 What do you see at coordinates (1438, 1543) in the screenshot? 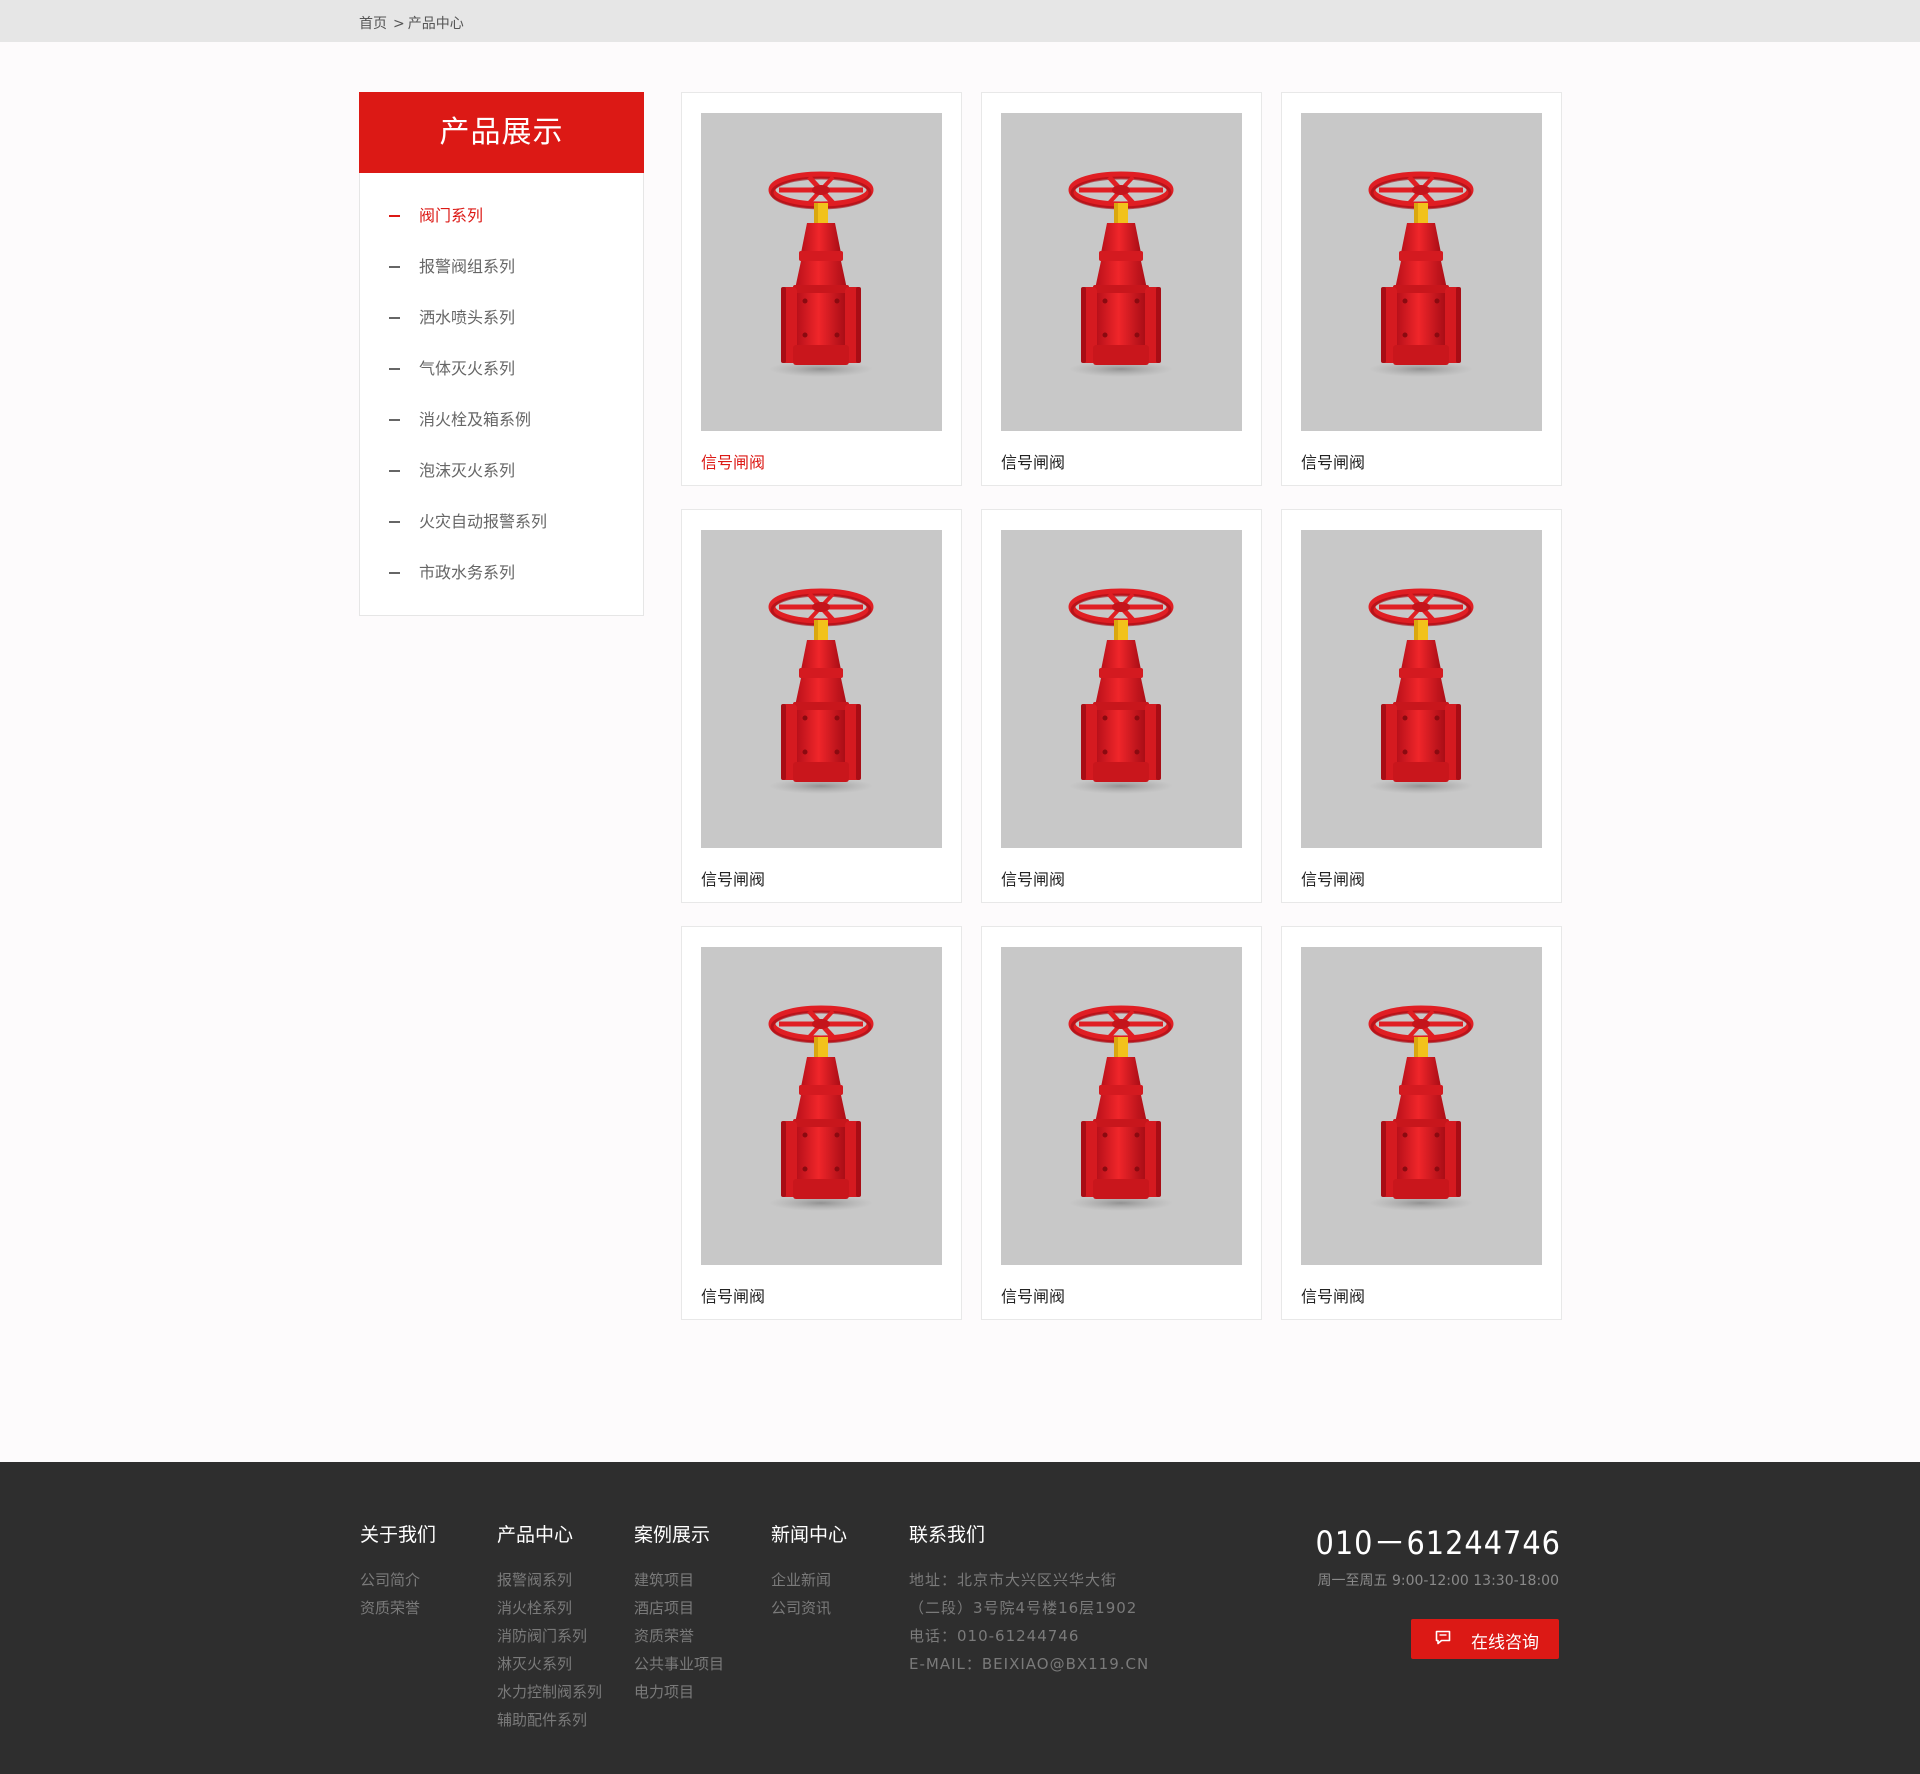
I see `hotline-number: 010－61244746` at bounding box center [1438, 1543].